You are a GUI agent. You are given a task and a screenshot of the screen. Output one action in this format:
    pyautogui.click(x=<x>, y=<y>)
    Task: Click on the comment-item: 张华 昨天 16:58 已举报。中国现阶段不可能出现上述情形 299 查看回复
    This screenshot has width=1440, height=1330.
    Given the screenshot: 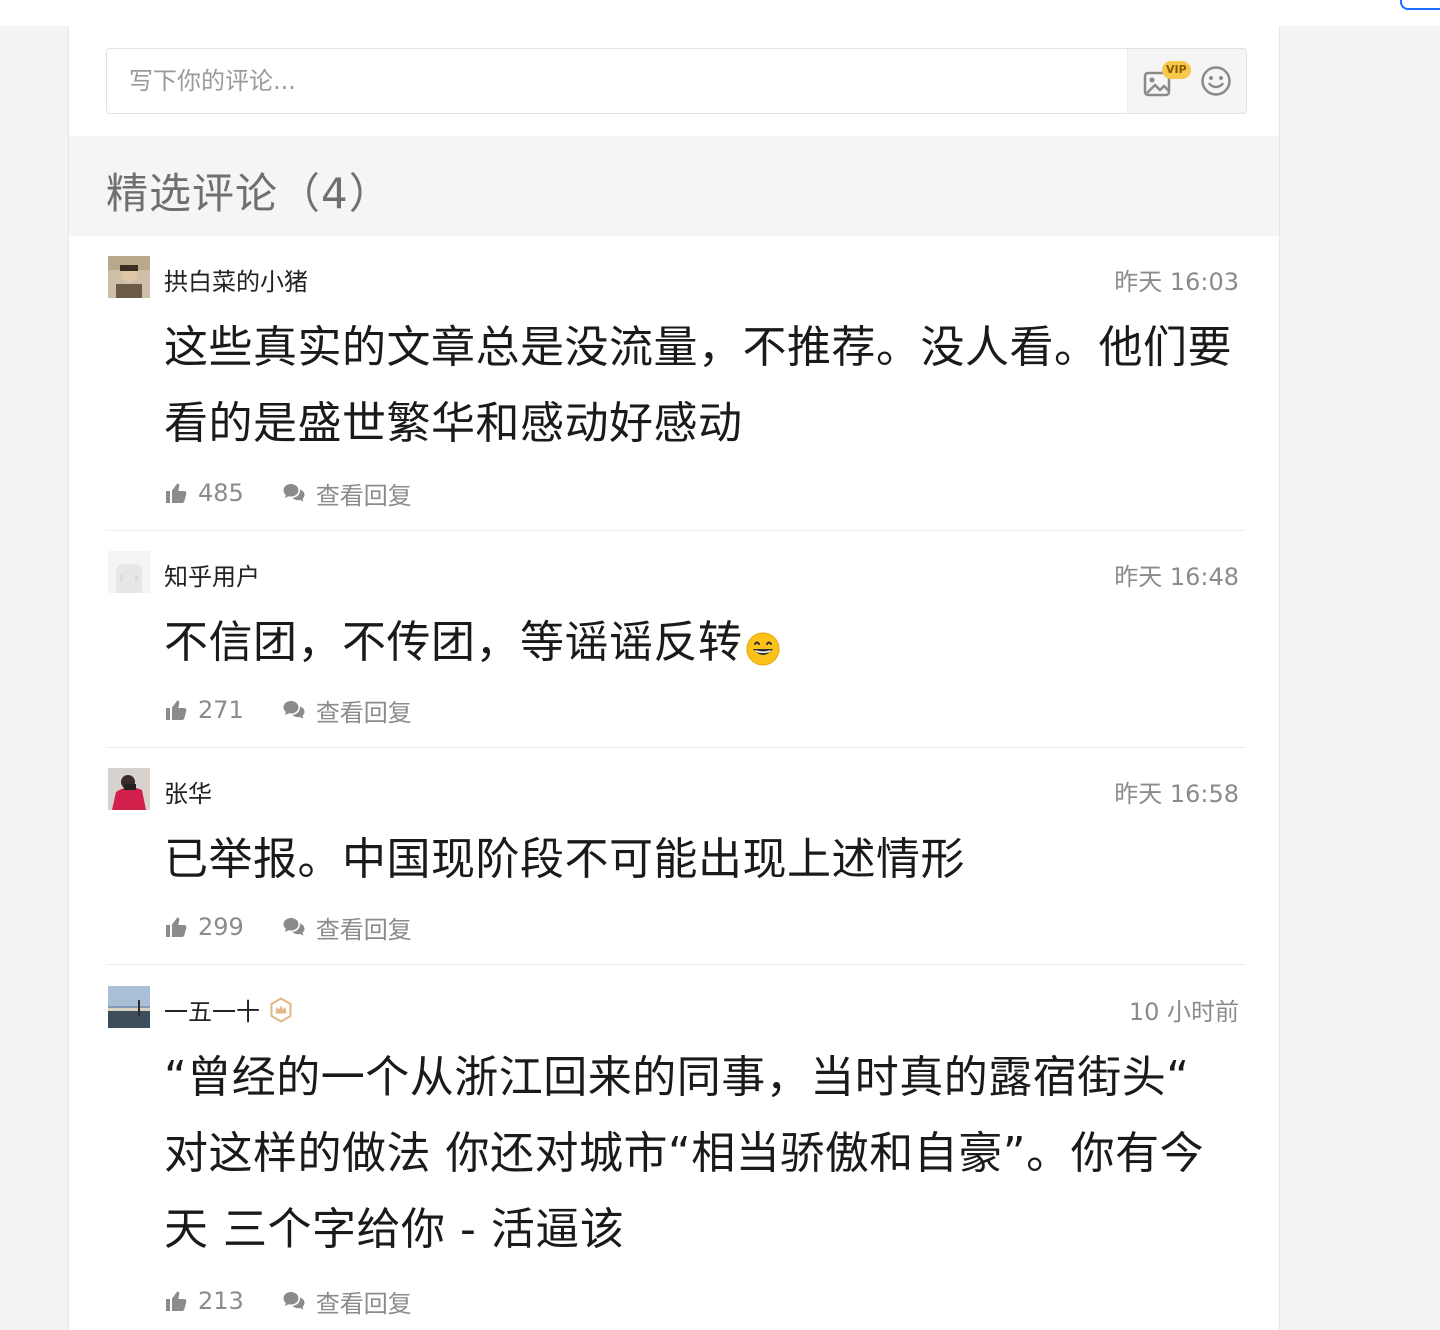 What is the action you would take?
    pyautogui.click(x=675, y=866)
    